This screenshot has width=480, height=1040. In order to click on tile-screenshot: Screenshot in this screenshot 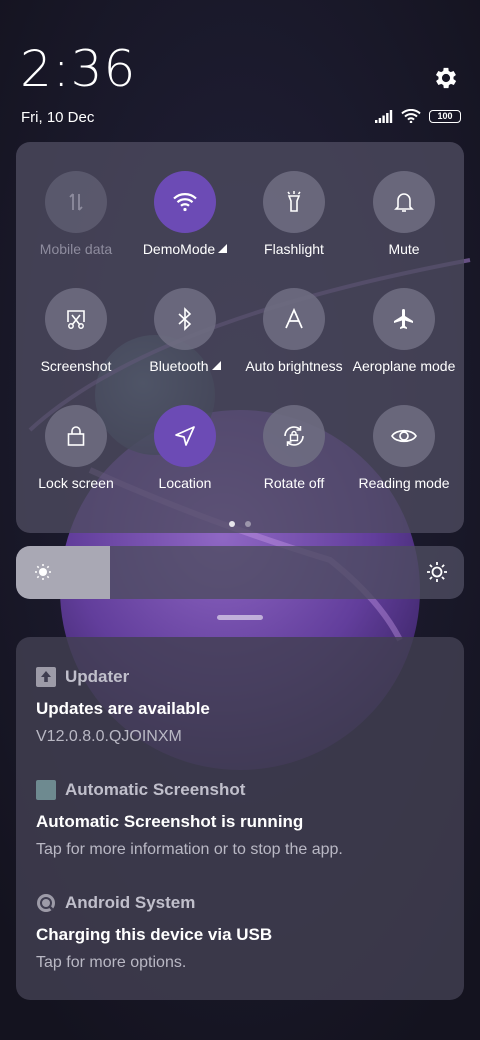, I will do `click(76, 331)`.